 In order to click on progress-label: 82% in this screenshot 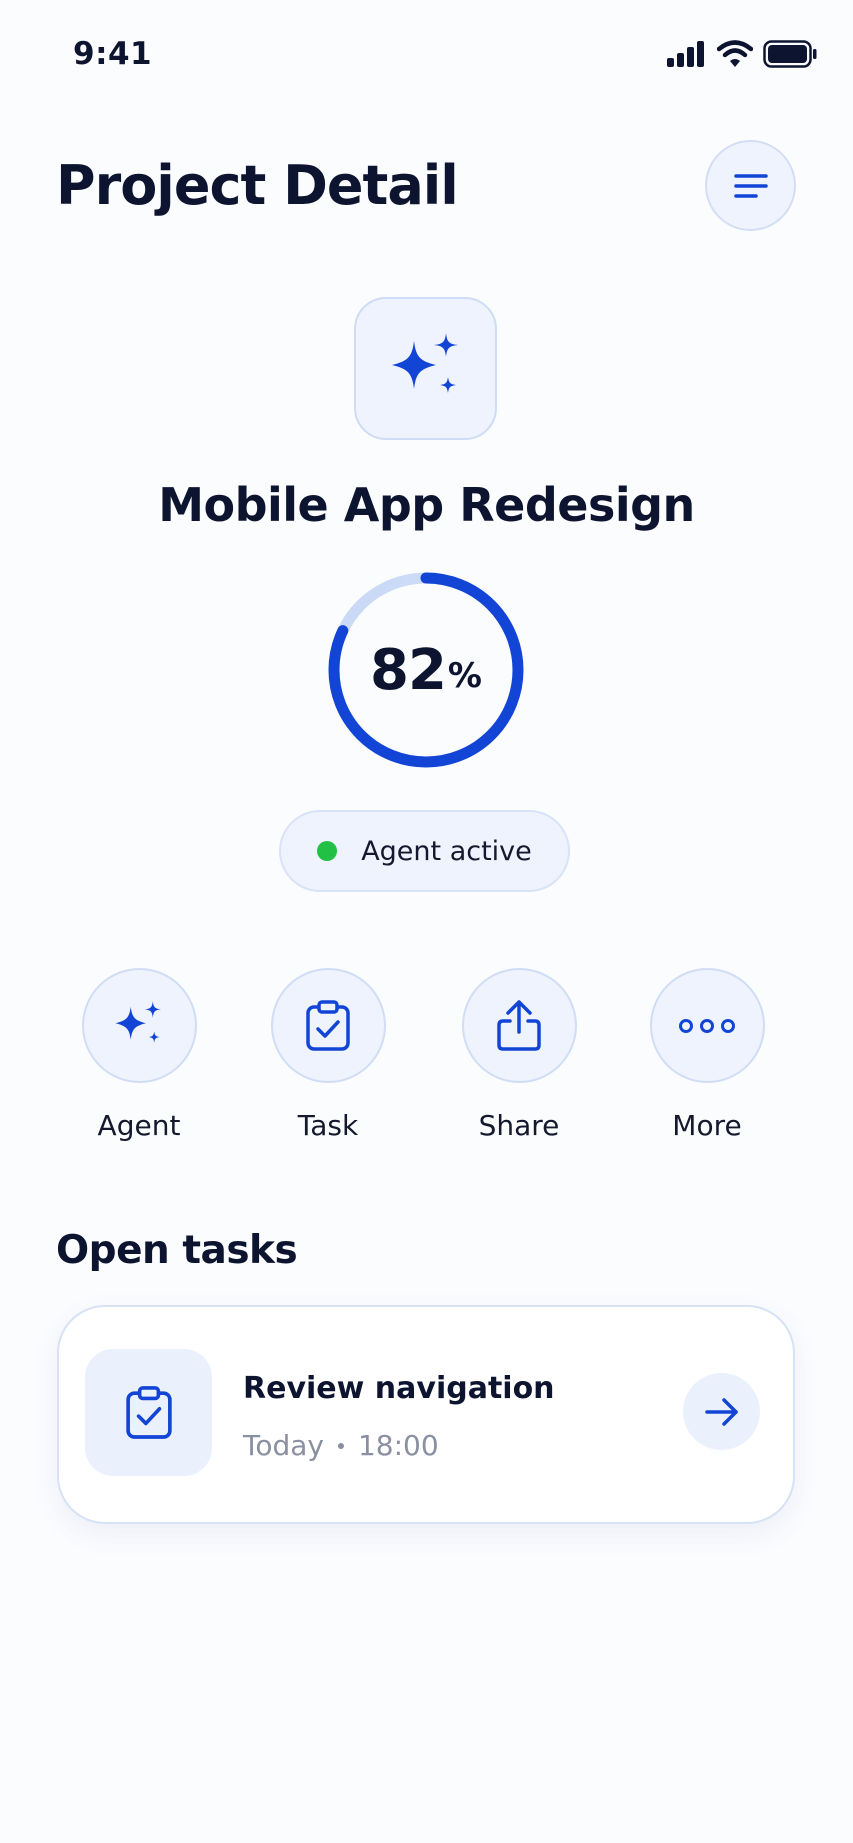, I will do `click(426, 670)`.